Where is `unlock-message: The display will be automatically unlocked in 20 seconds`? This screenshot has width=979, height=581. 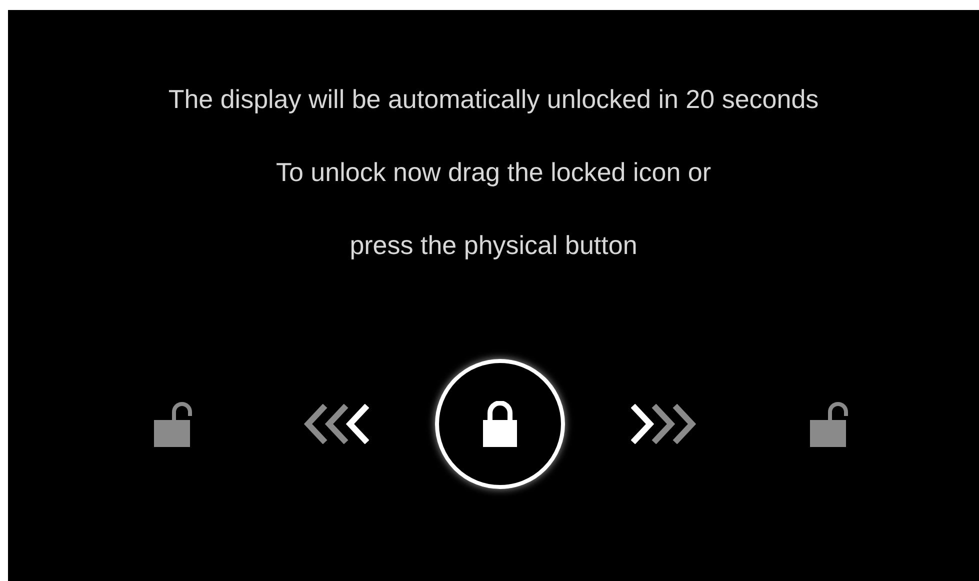 unlock-message: The display will be automatically unlocked in 20 seconds is located at coordinates (493, 99).